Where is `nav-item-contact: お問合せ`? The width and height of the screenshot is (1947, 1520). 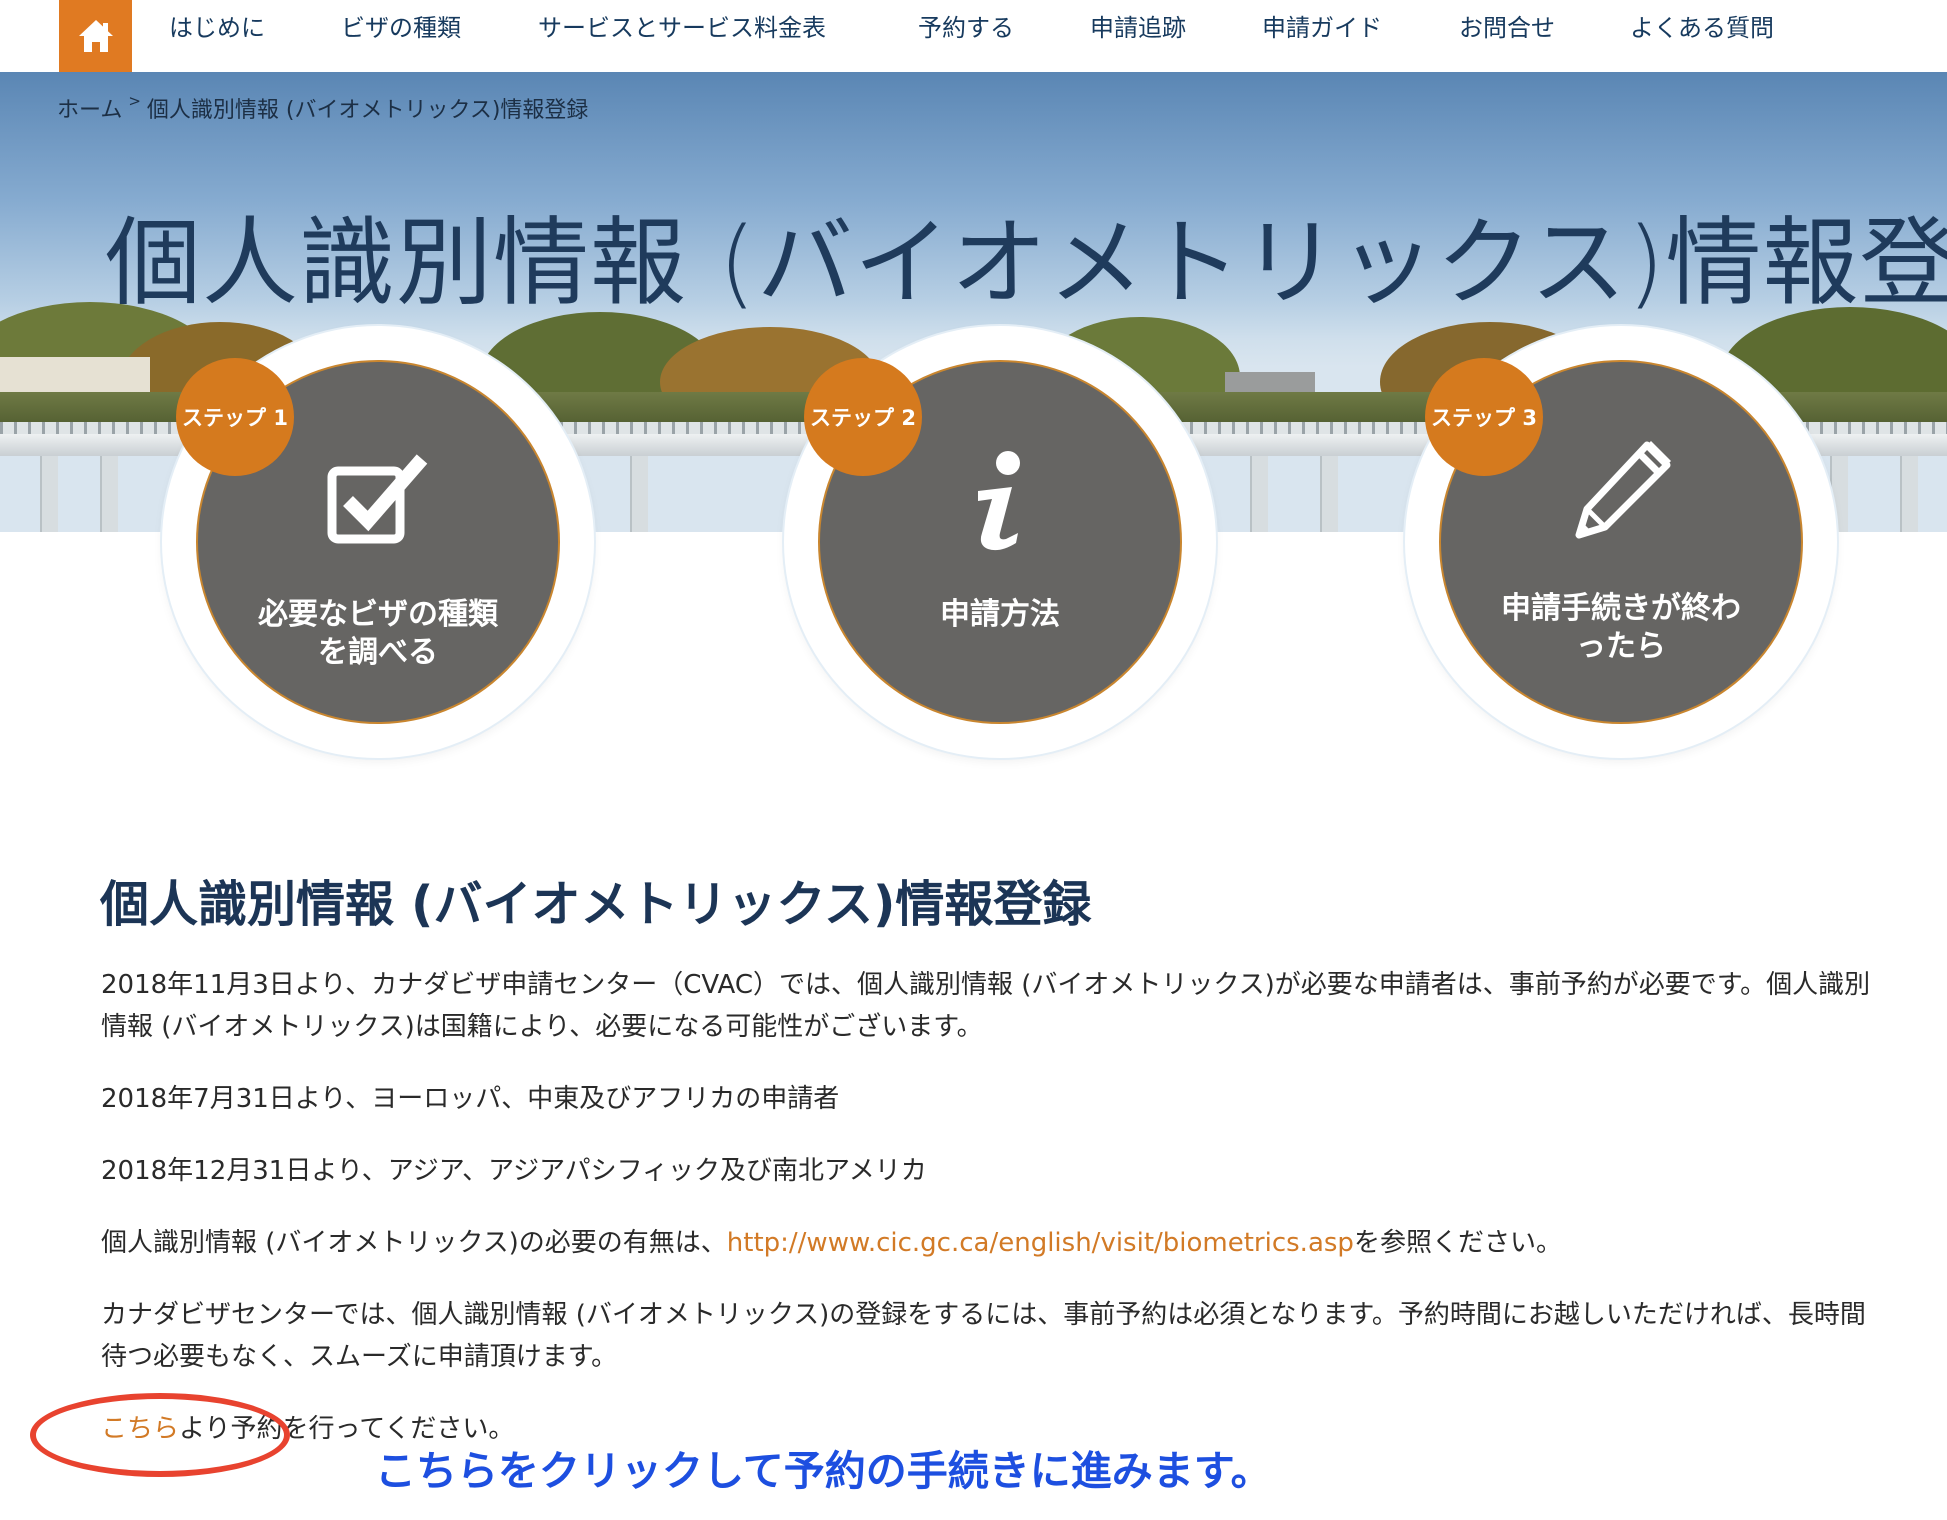
nav-item-contact: お問合せ is located at coordinates (1507, 28).